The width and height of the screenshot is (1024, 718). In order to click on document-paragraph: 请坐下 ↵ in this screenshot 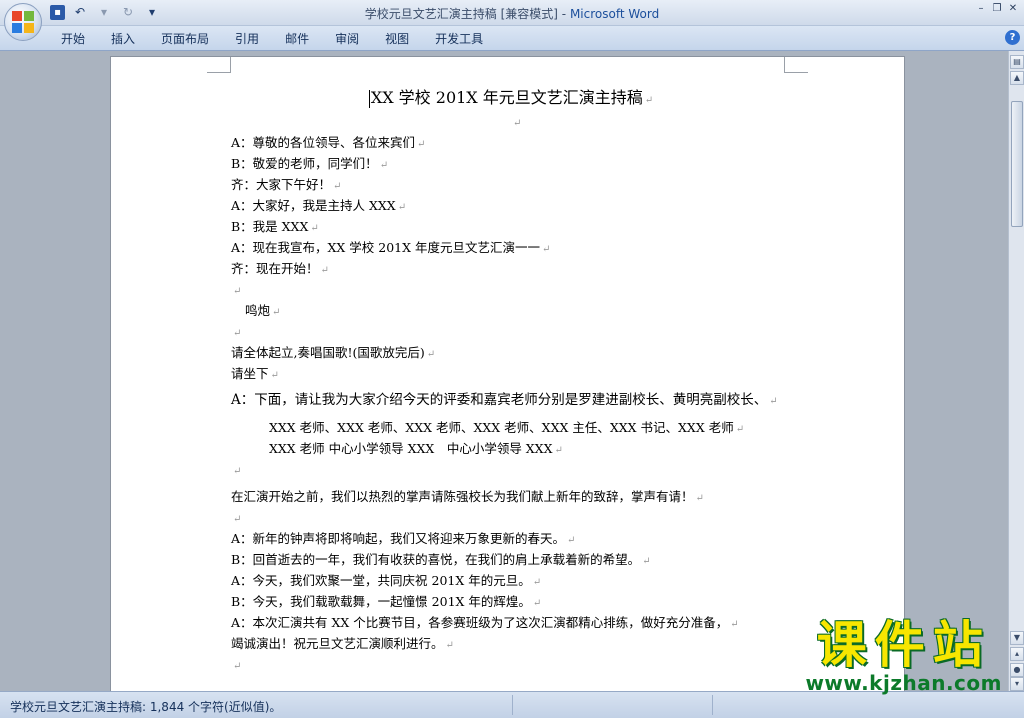, I will do `click(521, 373)`.